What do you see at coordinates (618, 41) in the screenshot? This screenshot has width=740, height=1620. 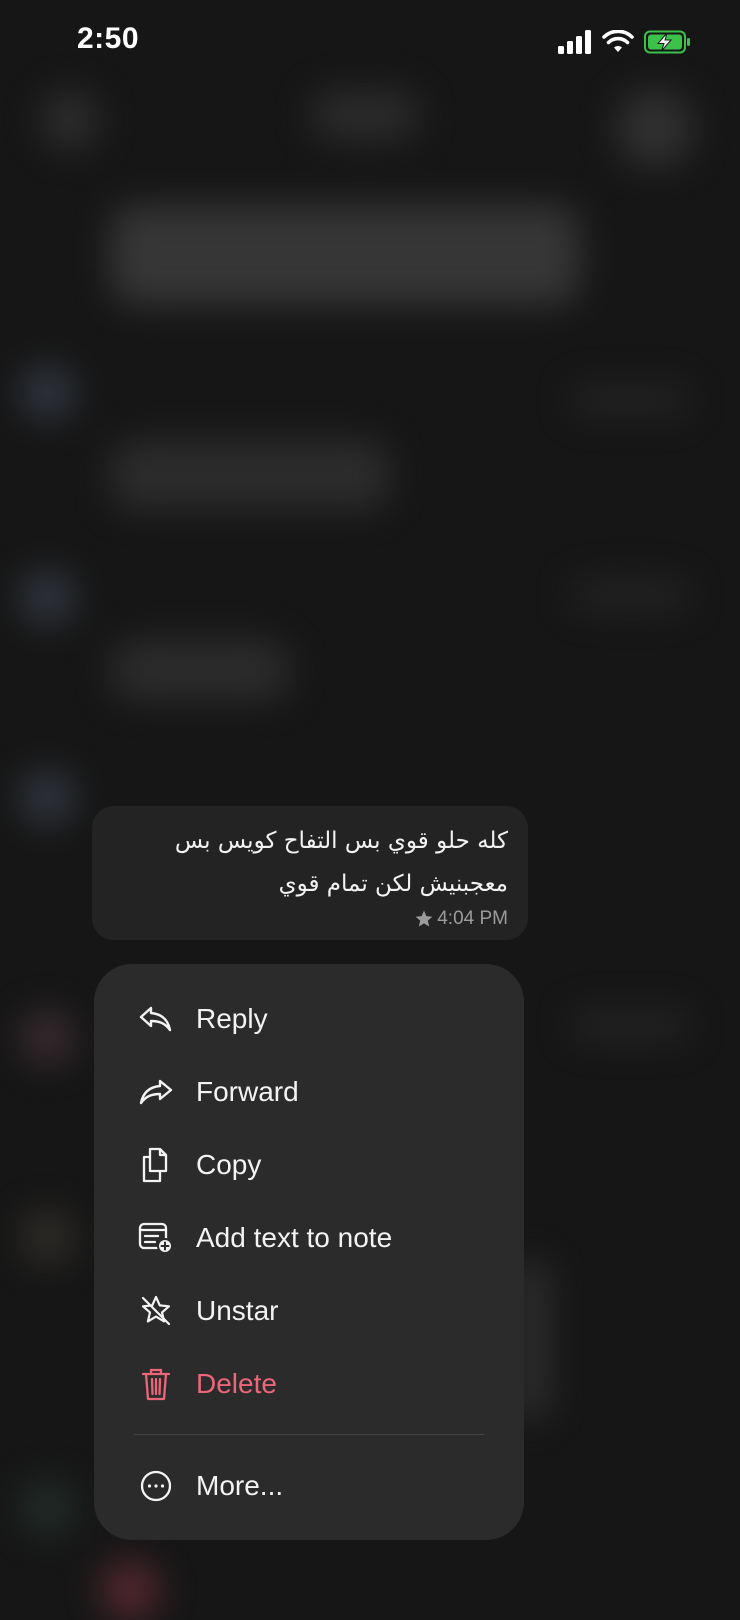 I see `wifi-icon` at bounding box center [618, 41].